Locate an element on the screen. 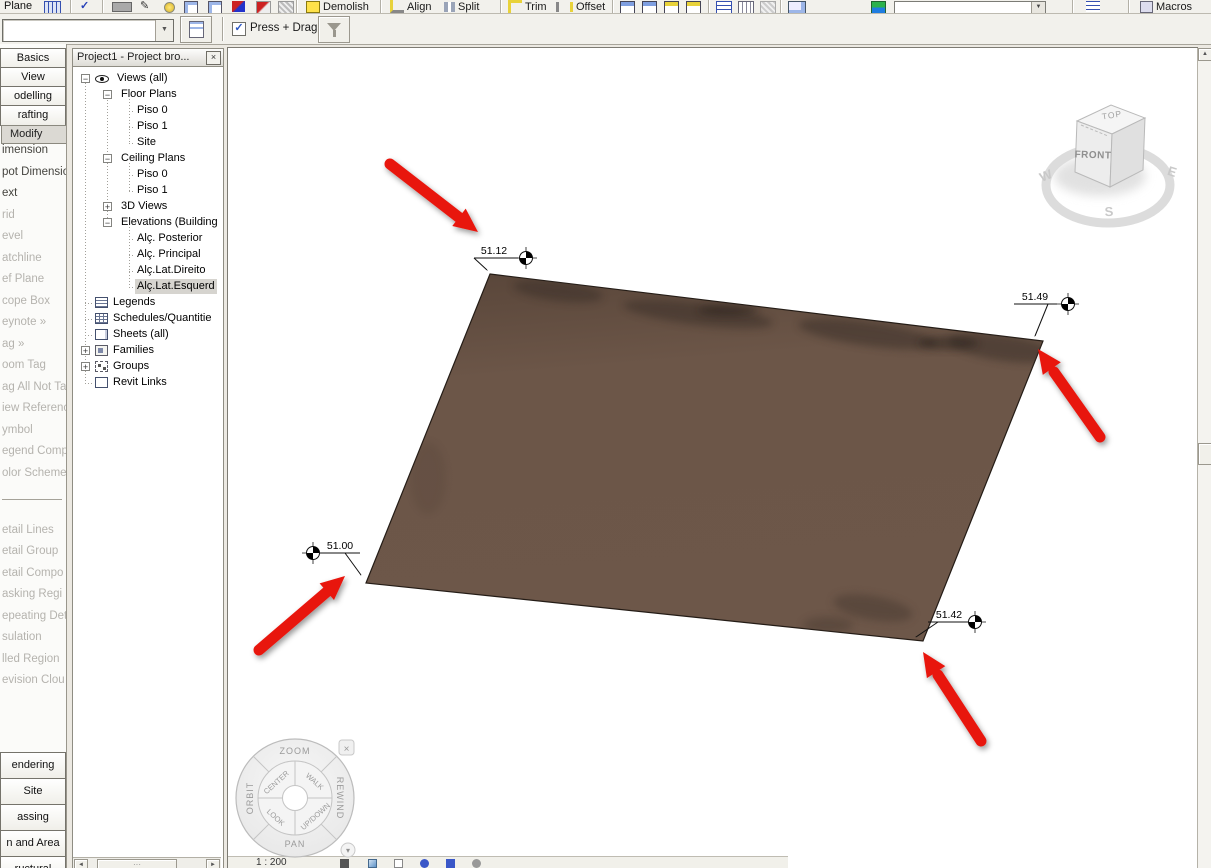  pencil-icon: ✎ is located at coordinates (144, 6).